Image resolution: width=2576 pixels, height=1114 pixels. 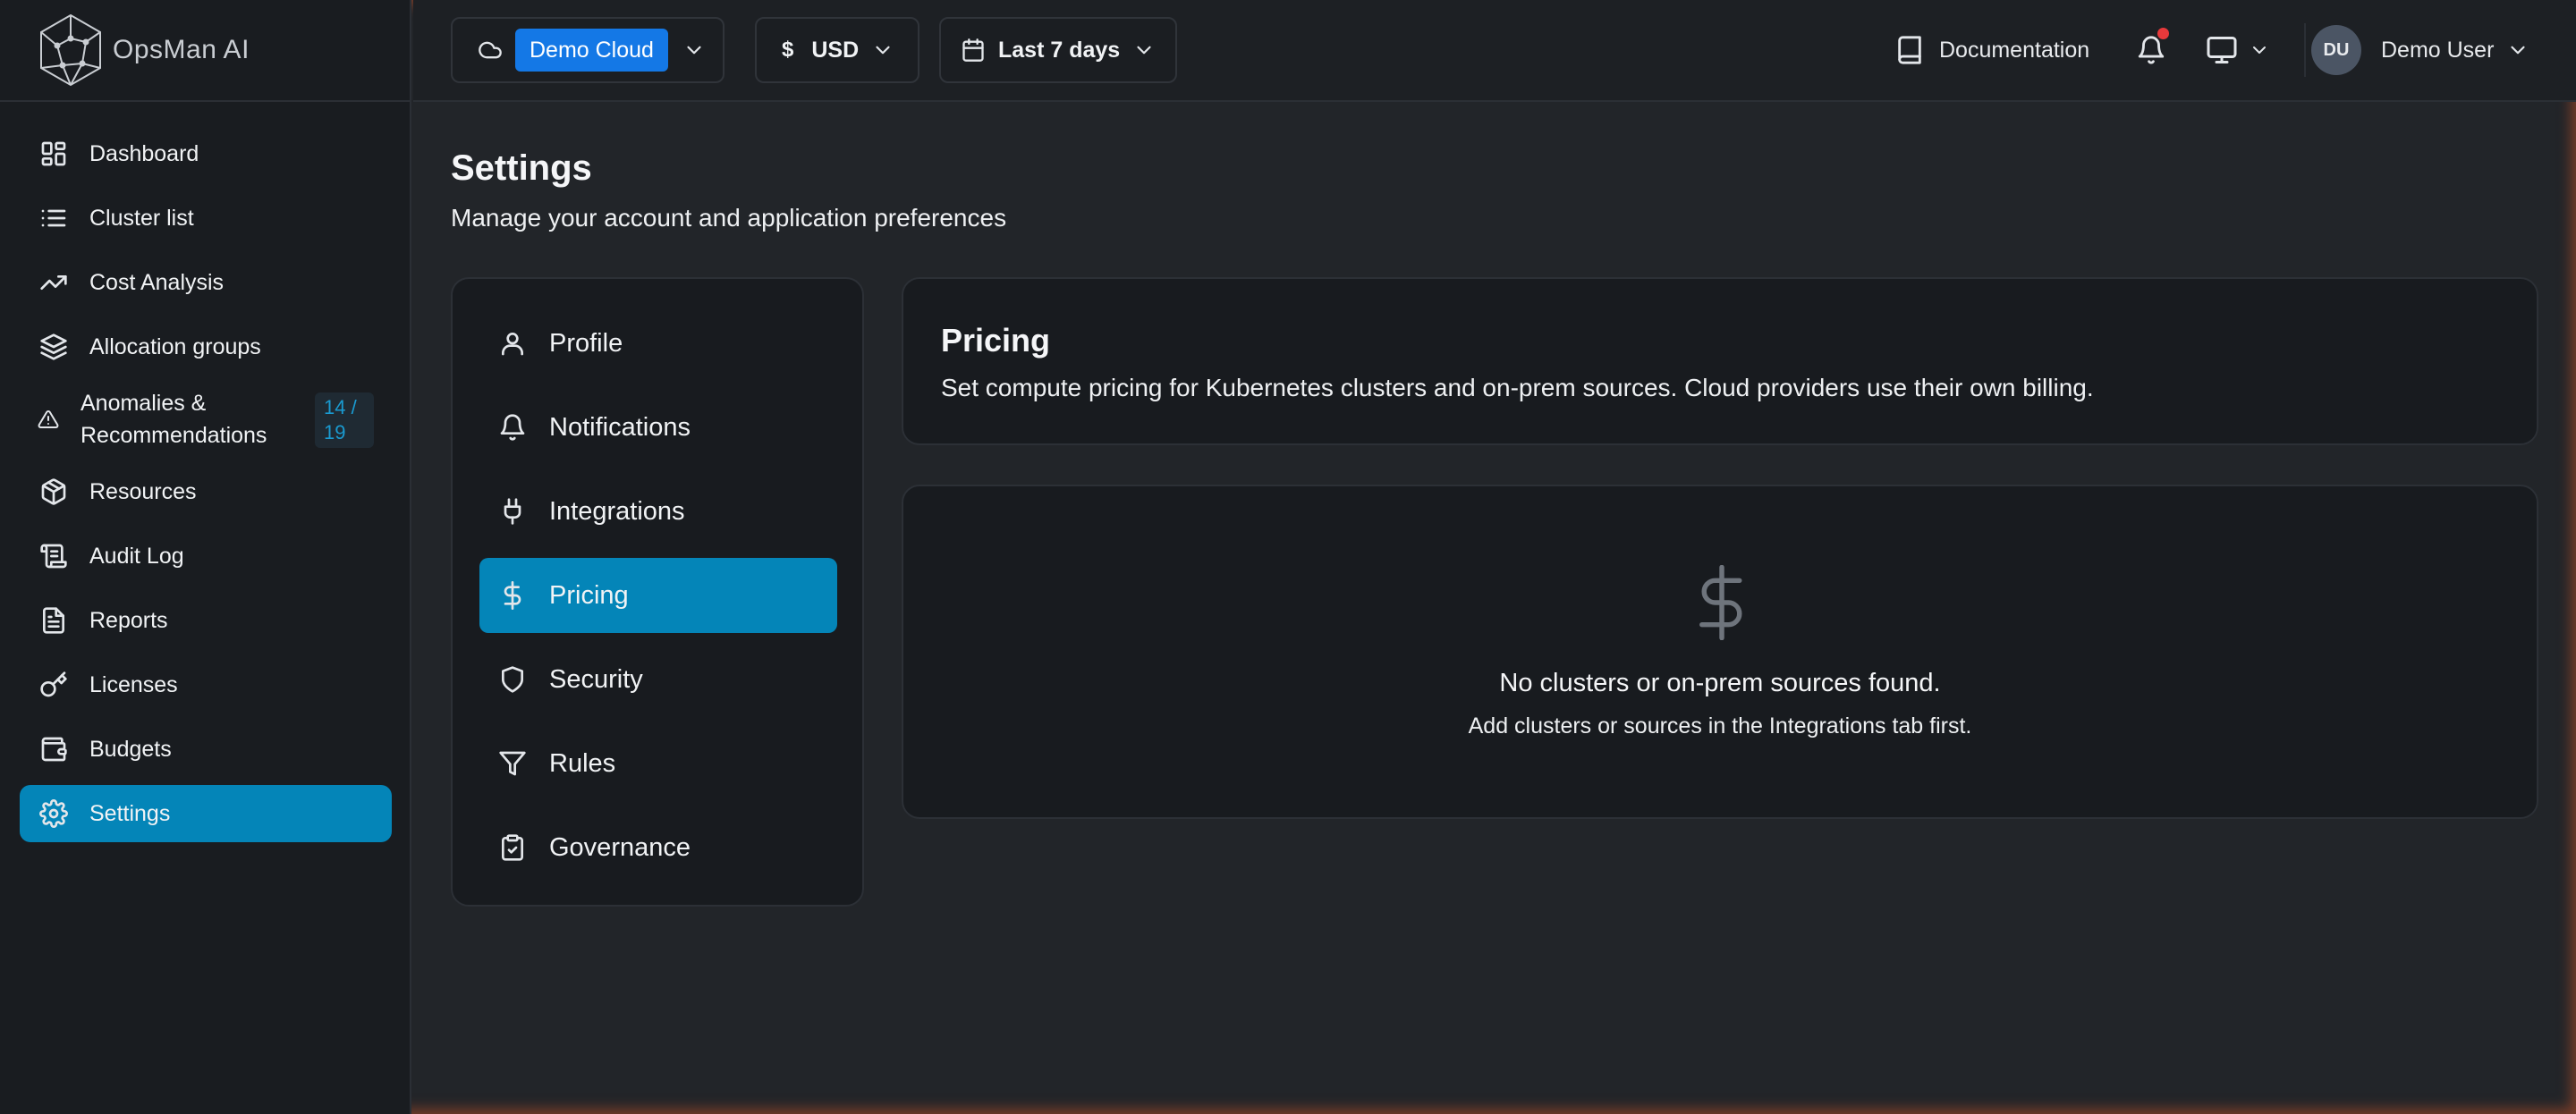 What do you see at coordinates (181, 49) in the screenshot?
I see `brand-name: OpsMan AI` at bounding box center [181, 49].